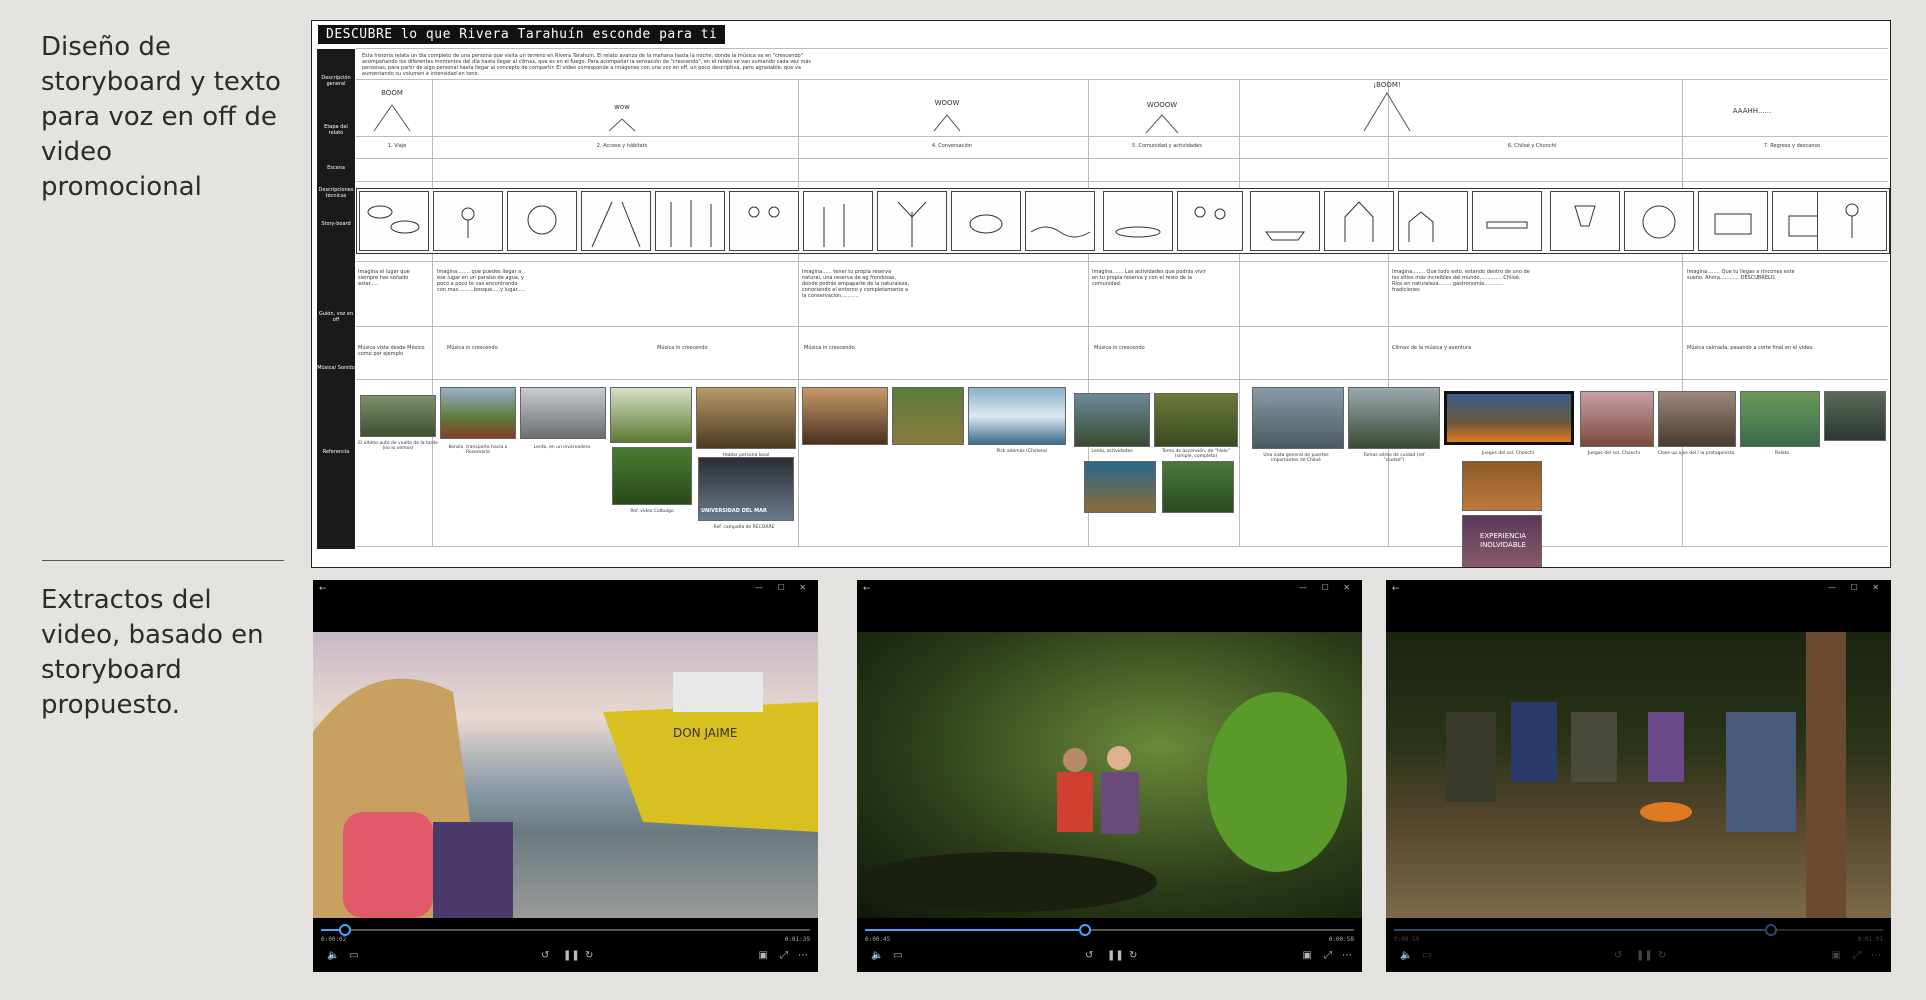 The width and height of the screenshot is (1926, 1000). What do you see at coordinates (1007, 882) in the screenshot?
I see `stream` at bounding box center [1007, 882].